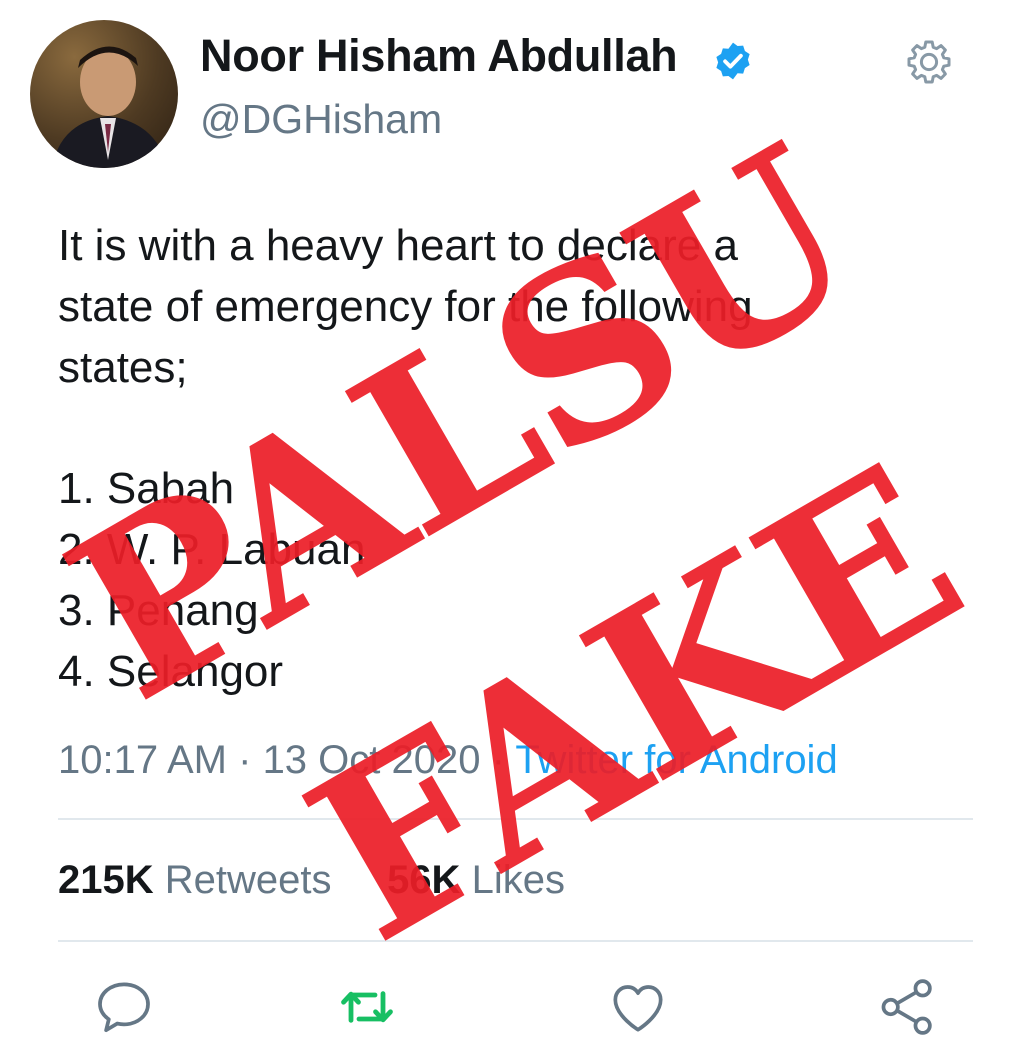 This screenshot has width=1031, height=1047. I want to click on reply-icon, so click(124, 1007).